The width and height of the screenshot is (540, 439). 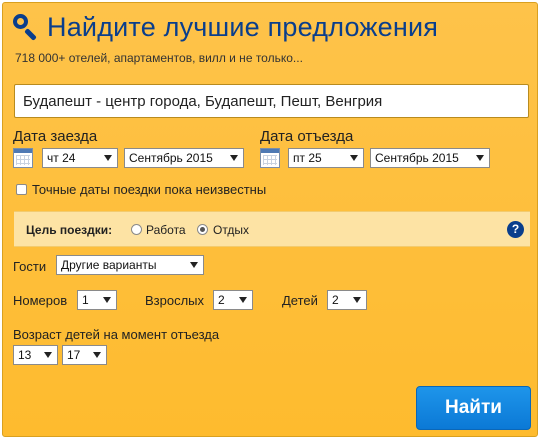 What do you see at coordinates (97, 300) in the screenshot?
I see `rooms-select: 1` at bounding box center [97, 300].